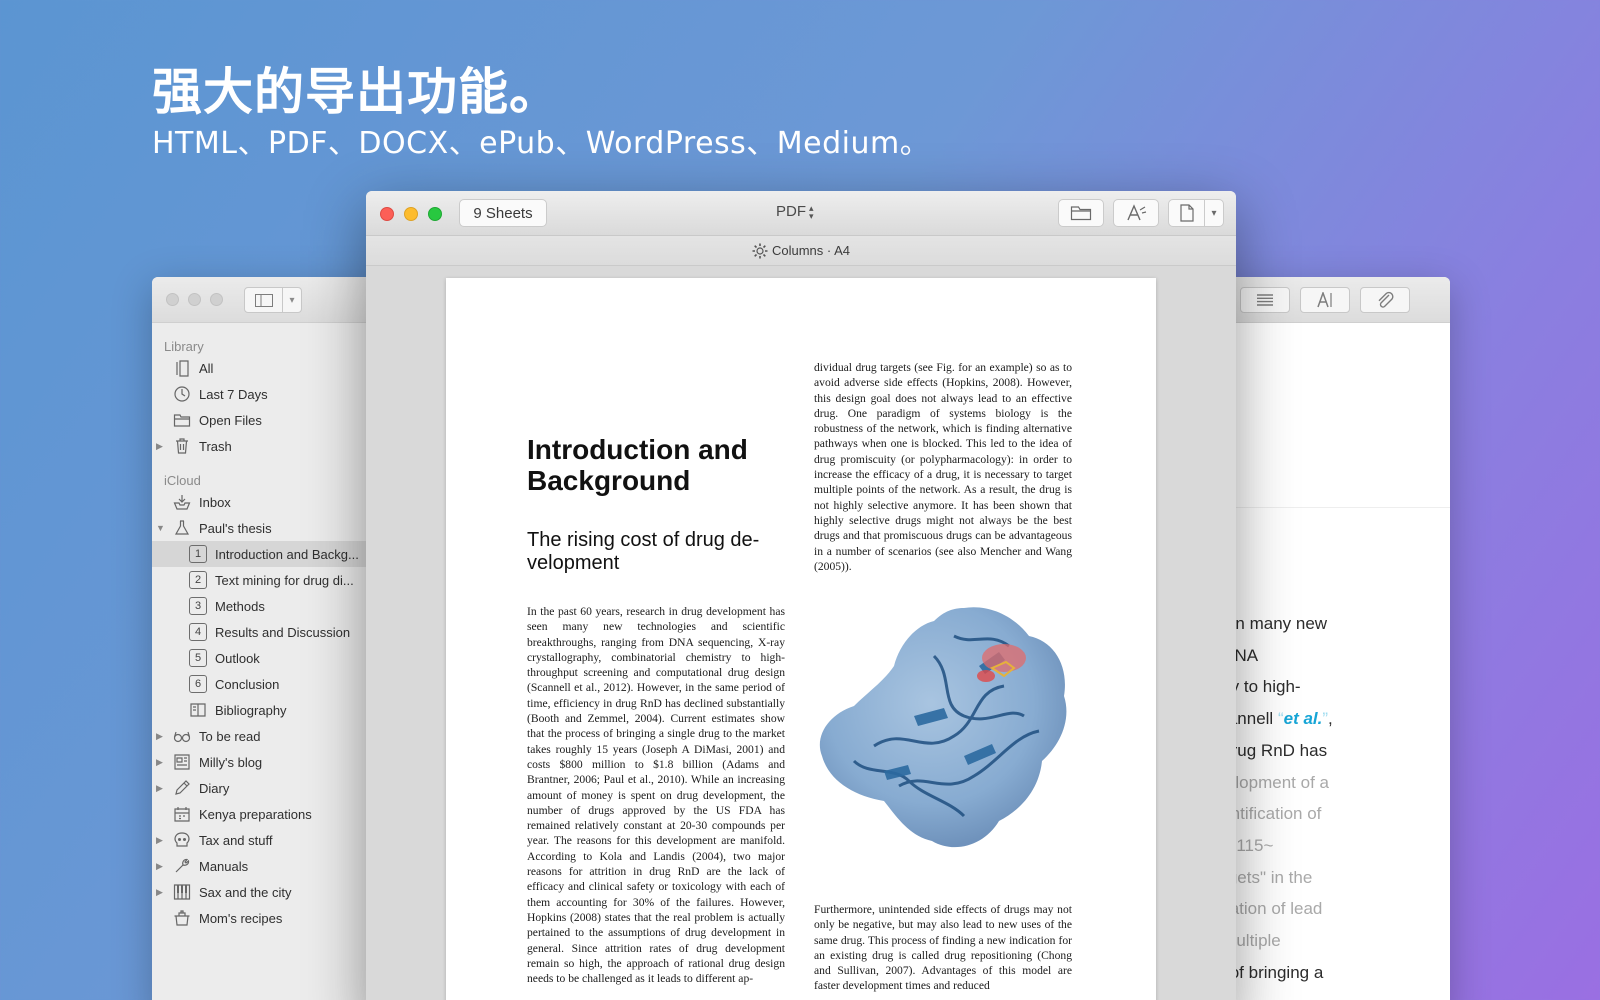 This screenshot has width=1600, height=1000. I want to click on export-titlebar: 9 Sheets PDF ▴ ▾ ▾, so click(801, 213).